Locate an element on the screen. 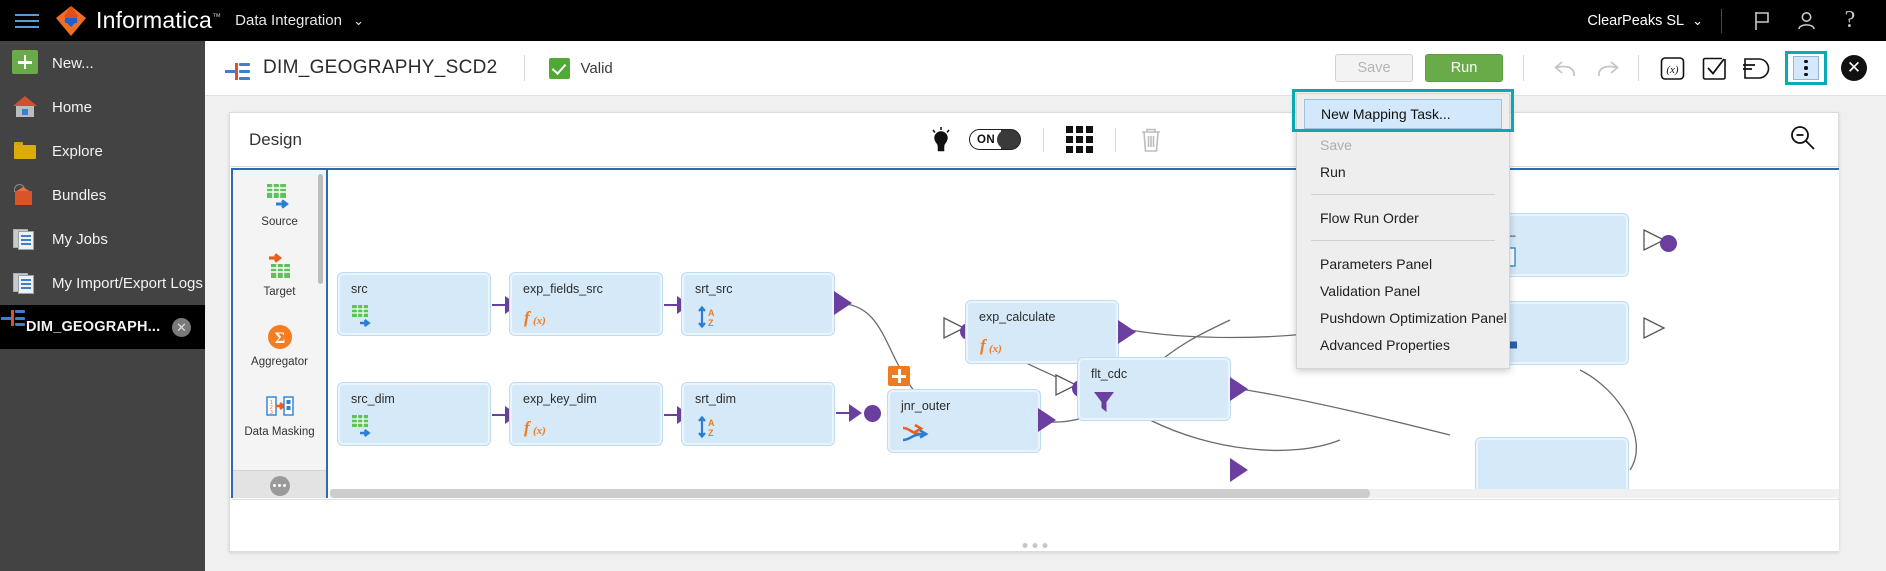  filter-funnel-icon is located at coordinates (1105, 402).